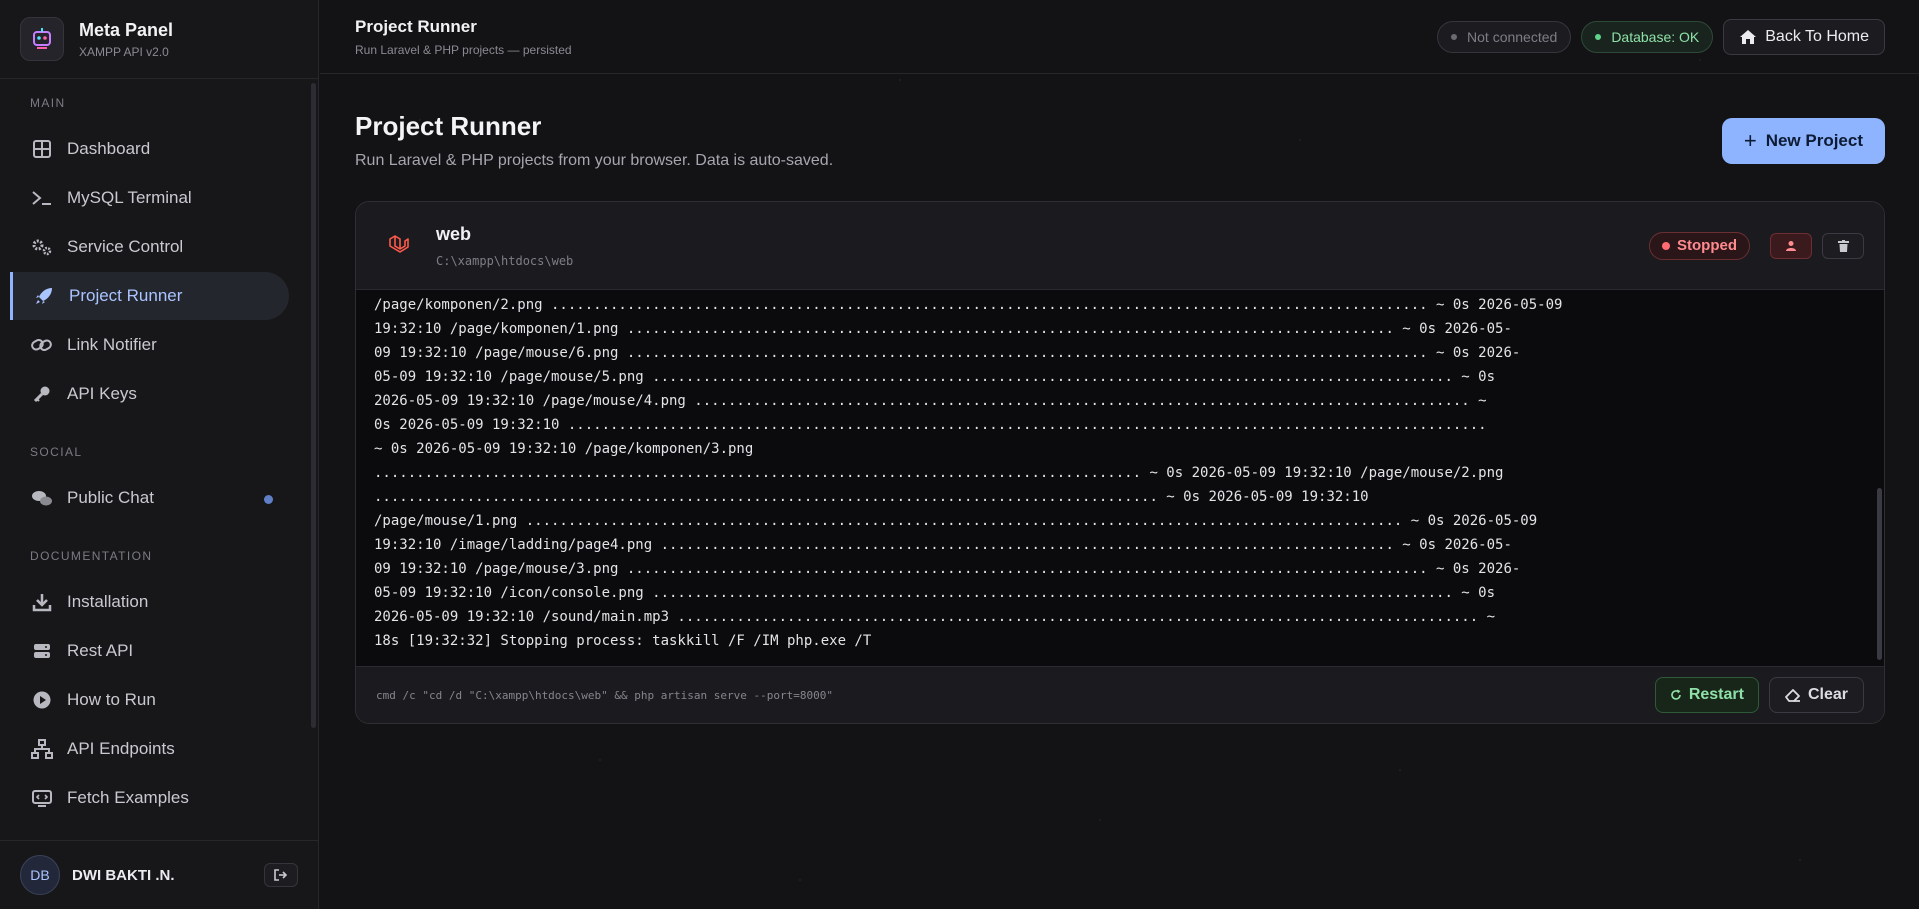 The width and height of the screenshot is (1919, 909). What do you see at coordinates (149, 651) in the screenshot?
I see `sidebar-item-rest-api: Rest API` at bounding box center [149, 651].